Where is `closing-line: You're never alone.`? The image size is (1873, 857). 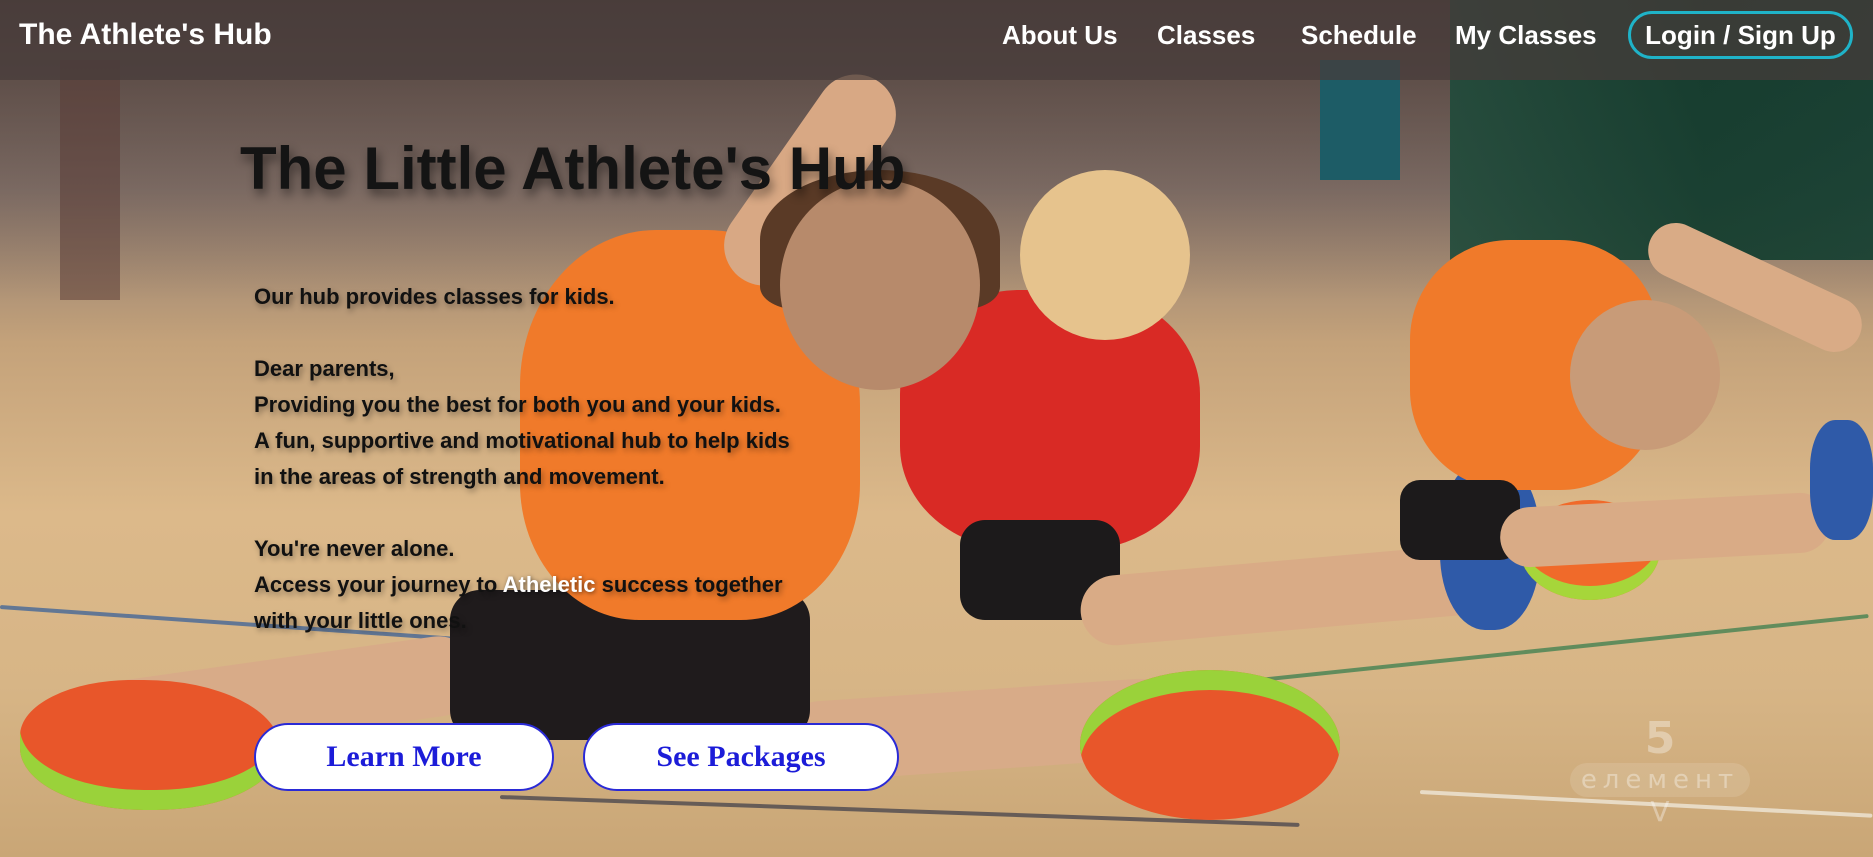 closing-line: You're never alone. is located at coordinates (354, 548).